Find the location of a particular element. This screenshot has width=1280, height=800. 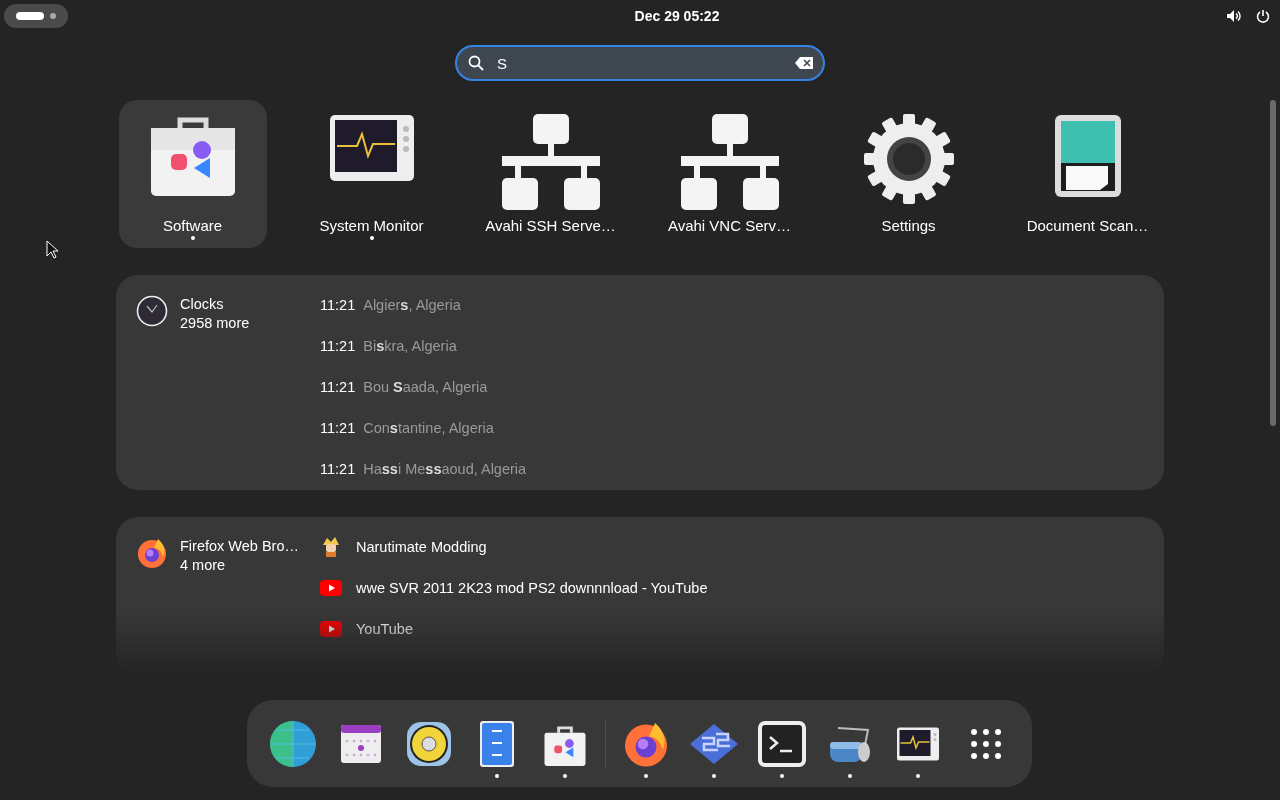

app-tile: System Monitor is located at coordinates (371, 174).